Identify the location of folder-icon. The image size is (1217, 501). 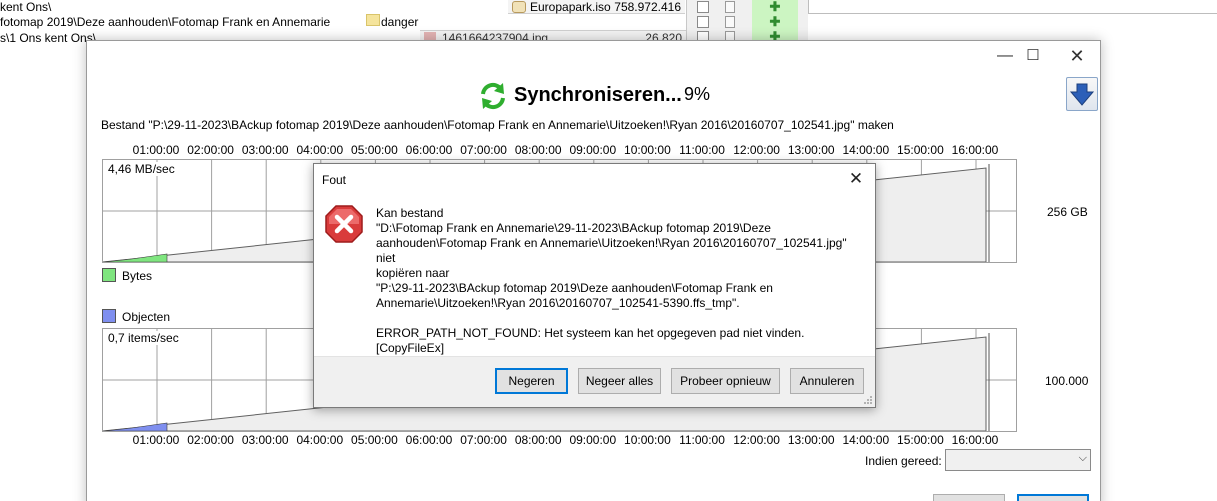
(373, 20).